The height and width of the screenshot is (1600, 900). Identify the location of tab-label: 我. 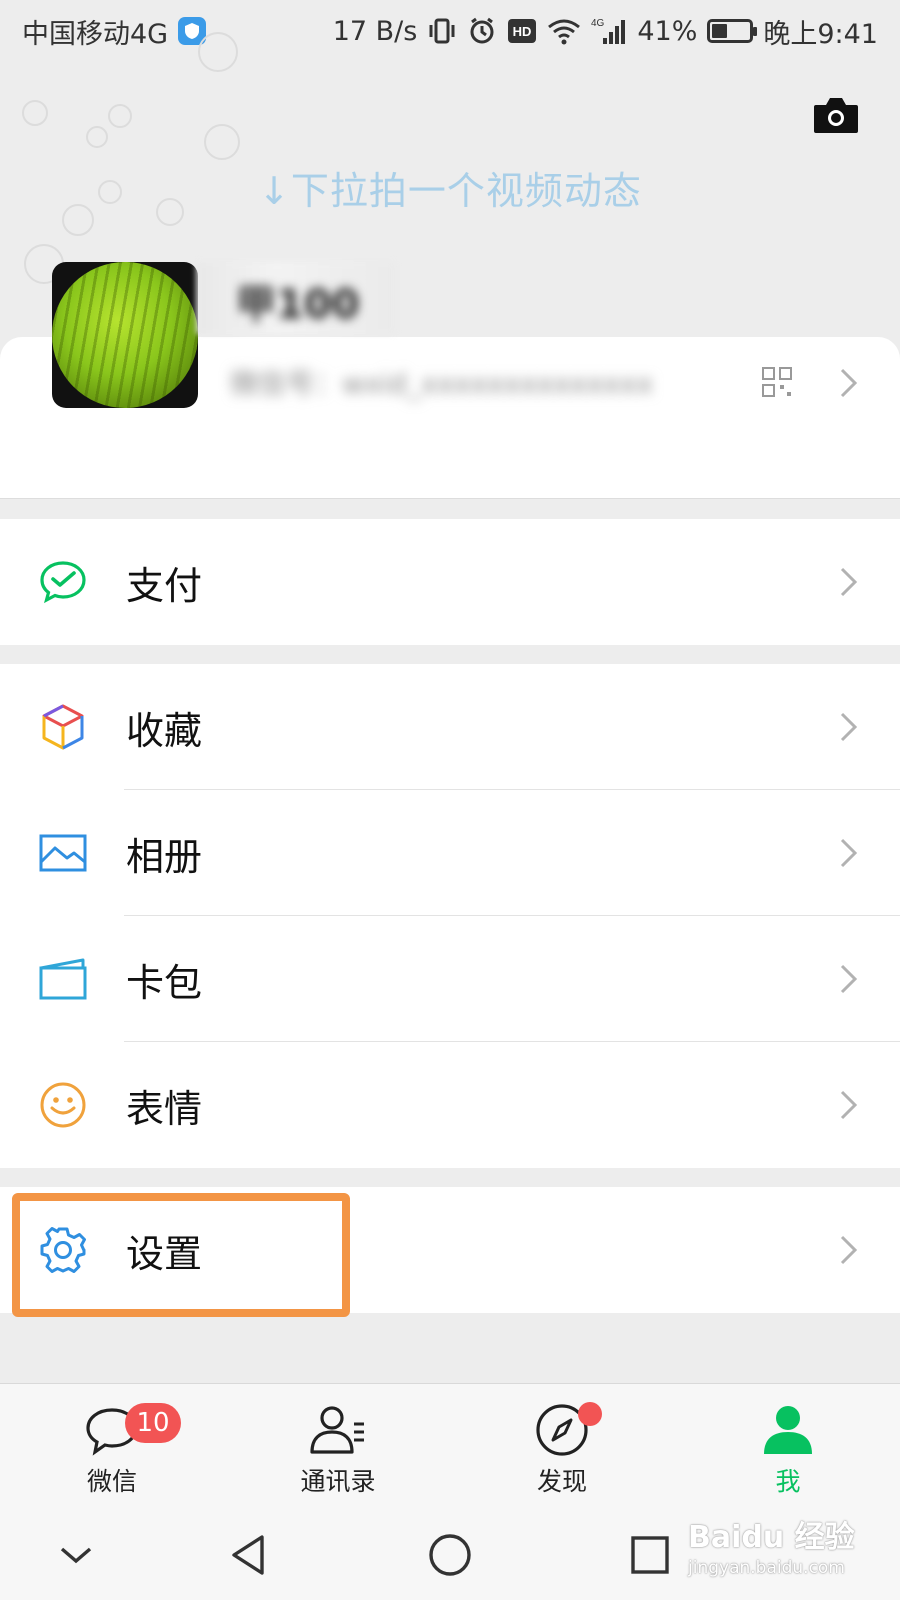
(788, 1481).